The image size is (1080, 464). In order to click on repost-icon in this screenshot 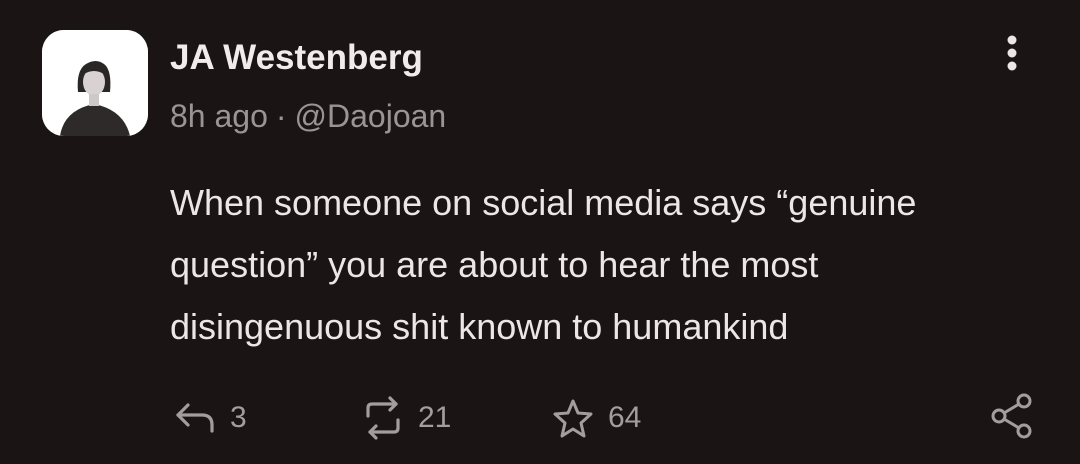, I will do `click(383, 418)`.